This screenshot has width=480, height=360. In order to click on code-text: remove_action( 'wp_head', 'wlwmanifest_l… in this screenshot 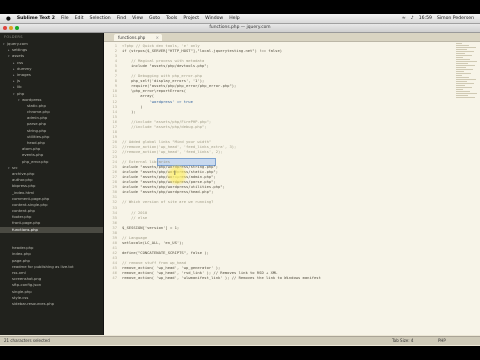, I will do `click(221, 278)`.